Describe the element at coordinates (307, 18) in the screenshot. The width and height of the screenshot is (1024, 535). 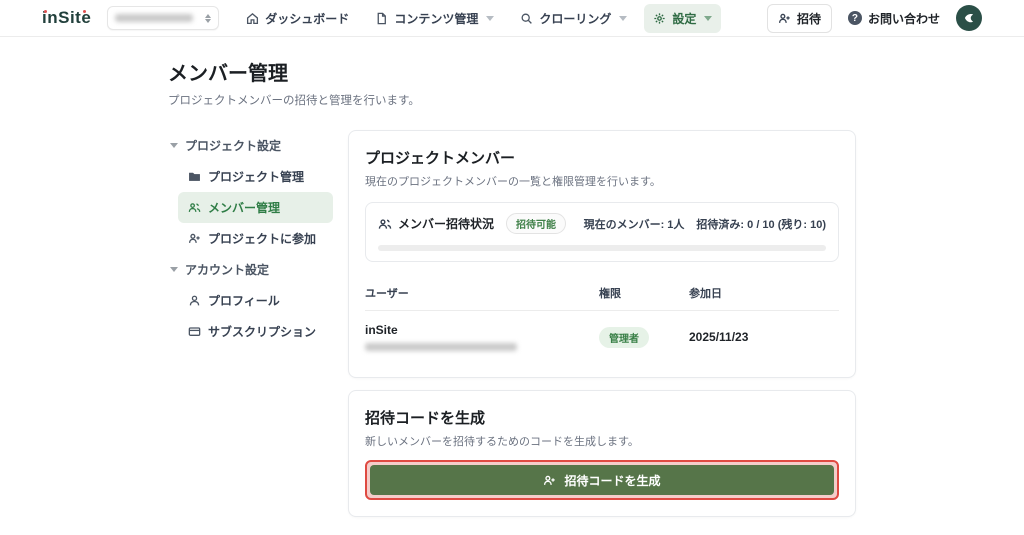
I see `nav-item-label: ダッシュボード` at that location.